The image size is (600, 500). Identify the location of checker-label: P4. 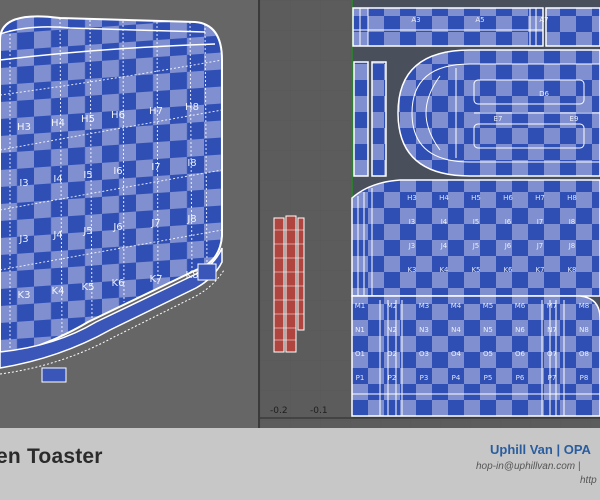
(456, 378).